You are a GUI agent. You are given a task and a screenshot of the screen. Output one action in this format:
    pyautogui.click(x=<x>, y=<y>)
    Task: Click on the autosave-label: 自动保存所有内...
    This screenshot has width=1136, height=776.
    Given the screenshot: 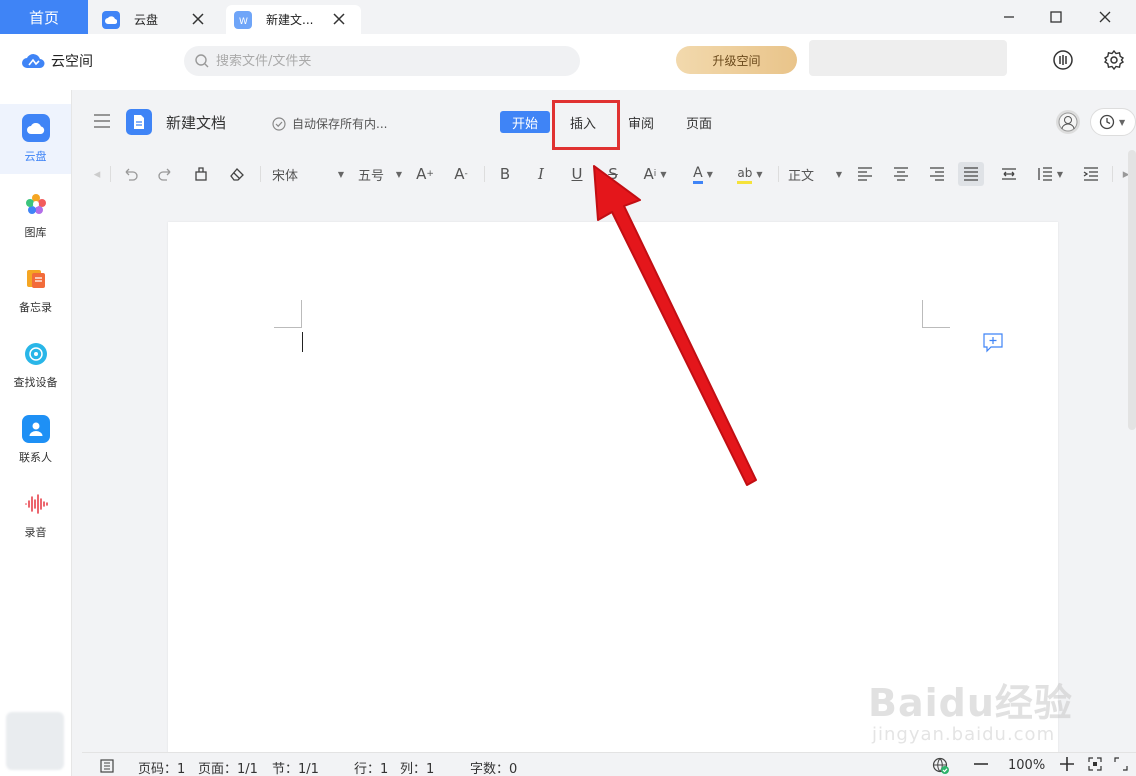 What is the action you would take?
    pyautogui.click(x=340, y=124)
    